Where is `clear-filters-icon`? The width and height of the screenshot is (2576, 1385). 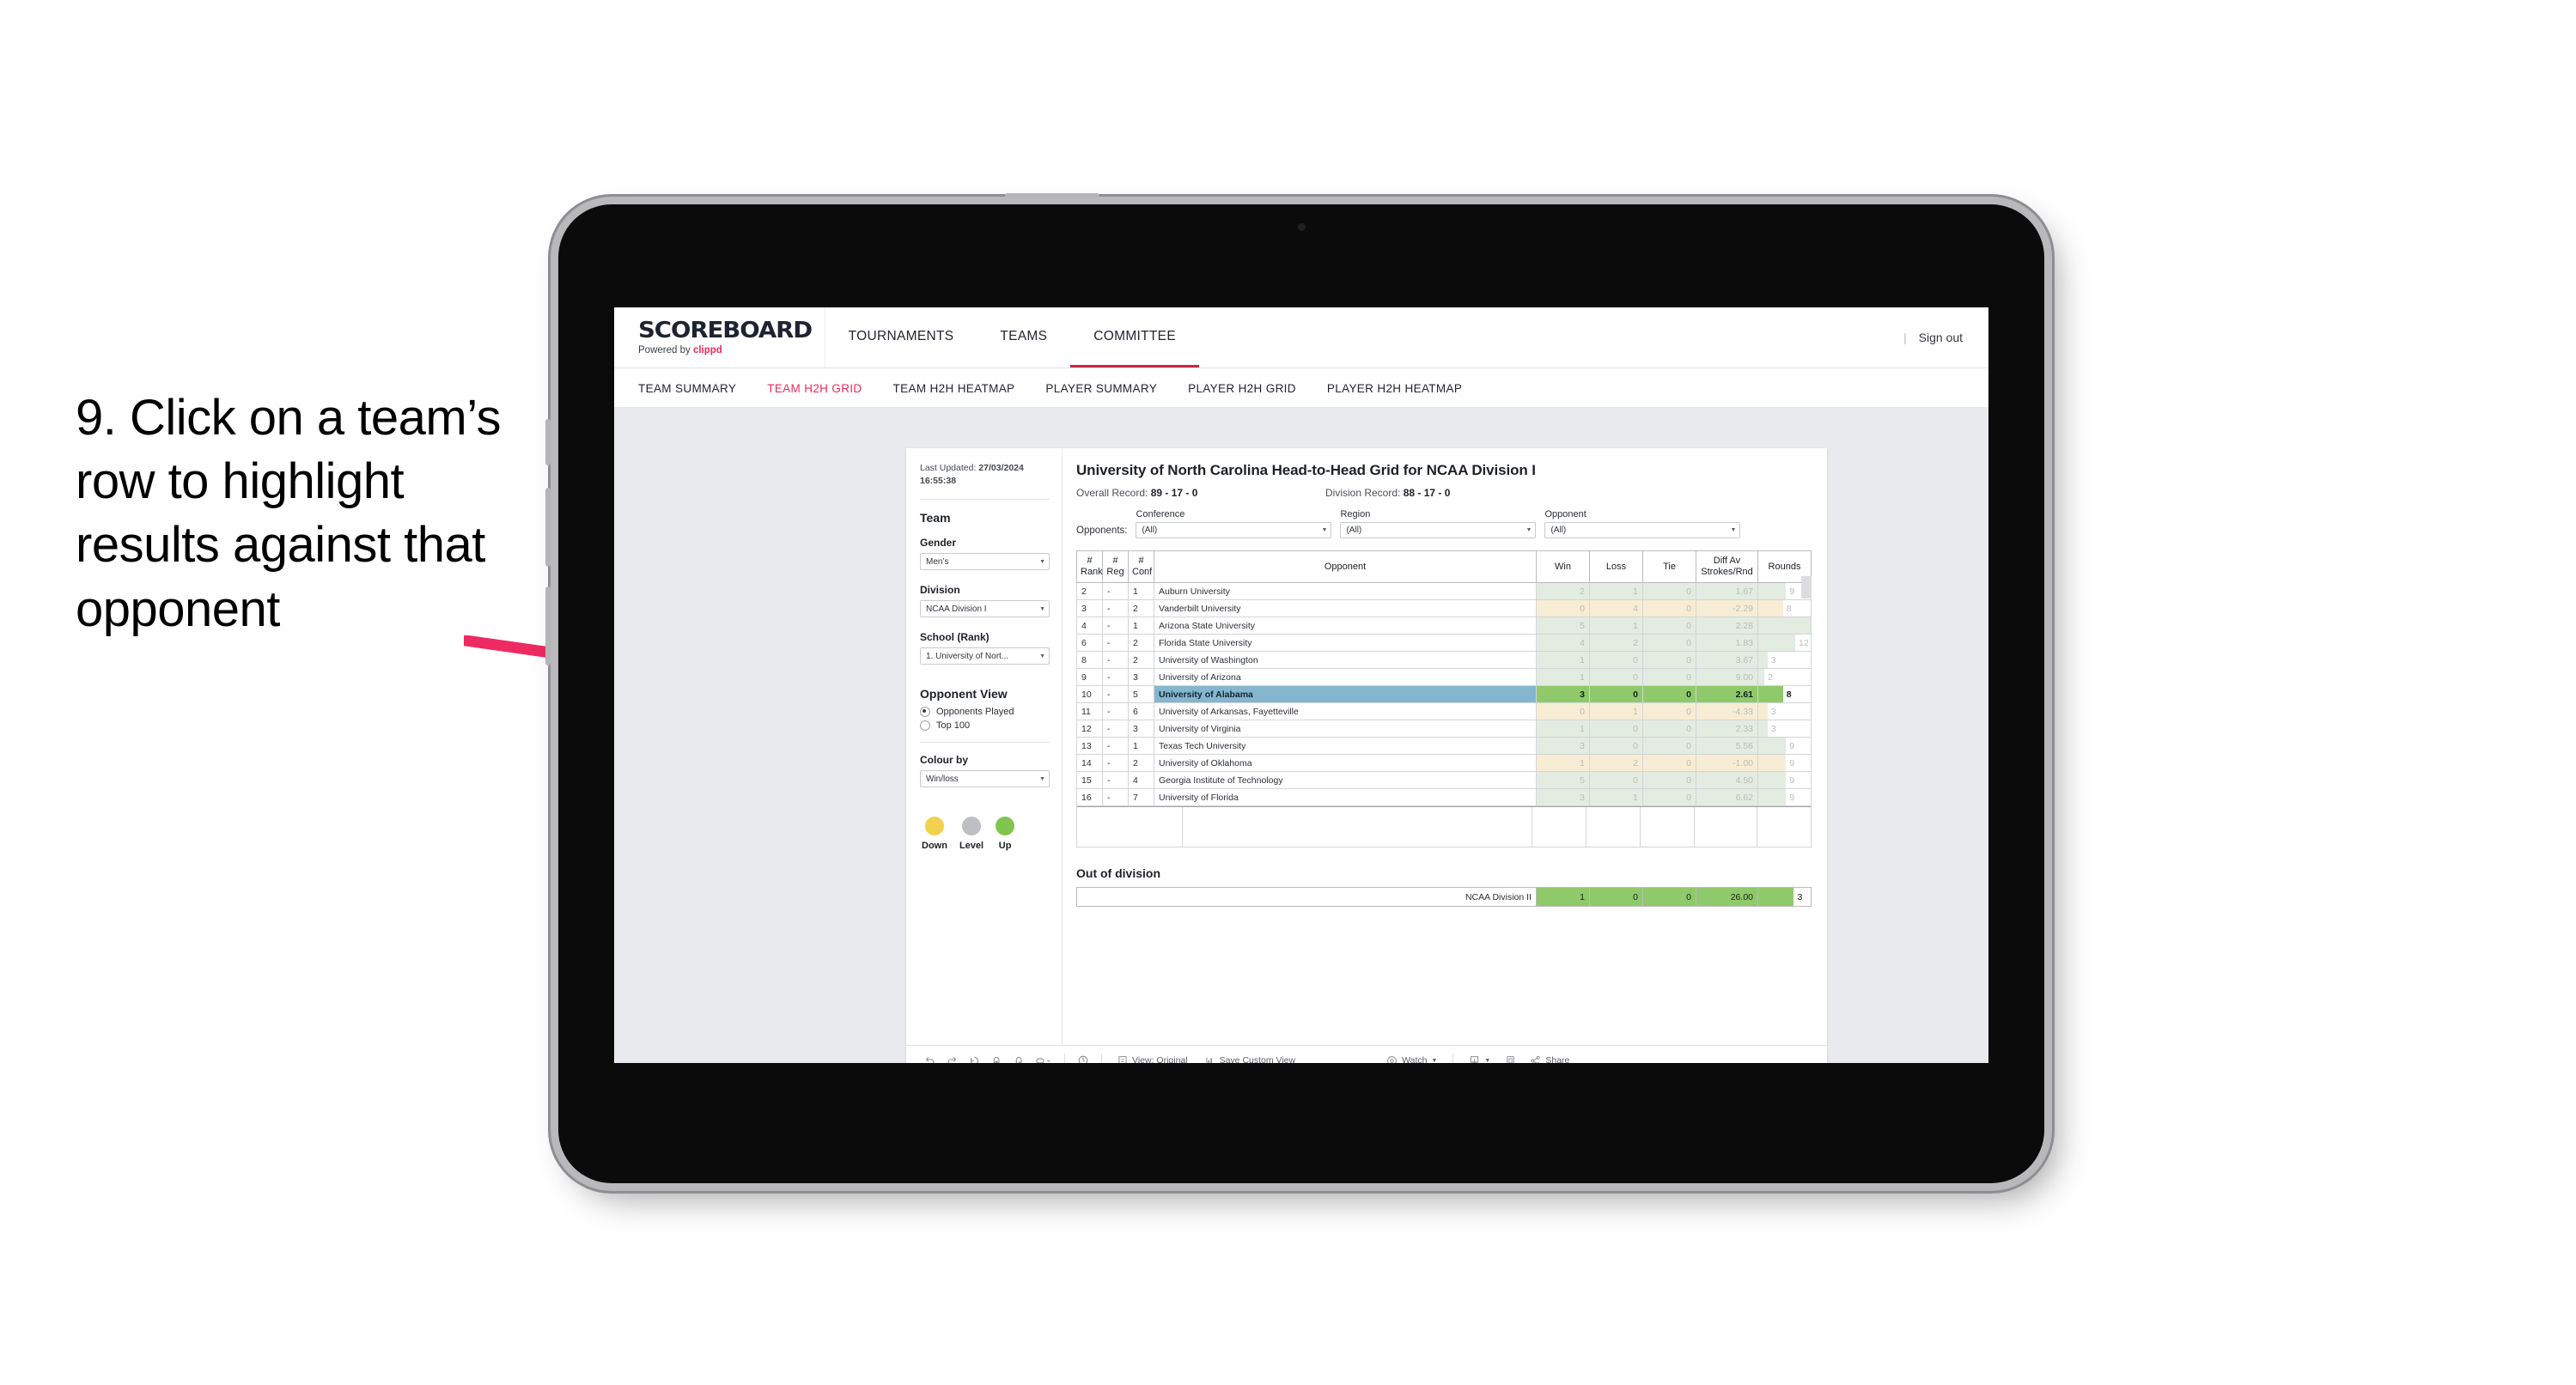 clear-filters-icon is located at coordinates (1083, 1057).